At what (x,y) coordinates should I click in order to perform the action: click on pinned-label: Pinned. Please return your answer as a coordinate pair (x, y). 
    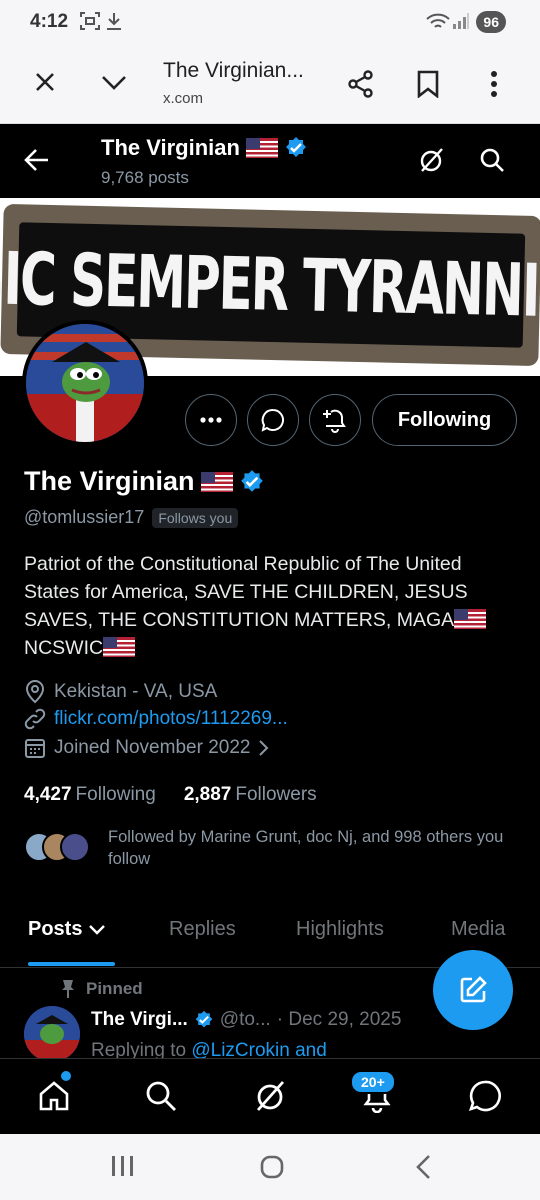
    Looking at the image, I should click on (101, 989).